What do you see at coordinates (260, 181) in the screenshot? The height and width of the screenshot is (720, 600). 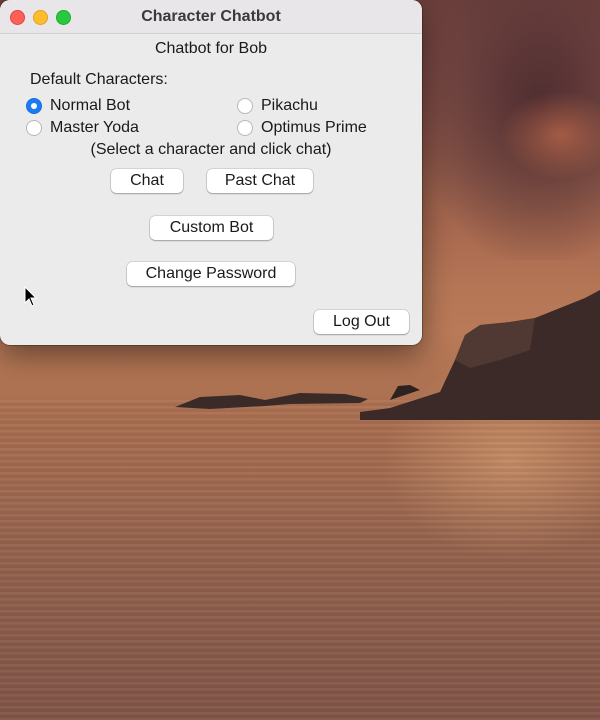 I see `past-chat-button: Past Chat` at bounding box center [260, 181].